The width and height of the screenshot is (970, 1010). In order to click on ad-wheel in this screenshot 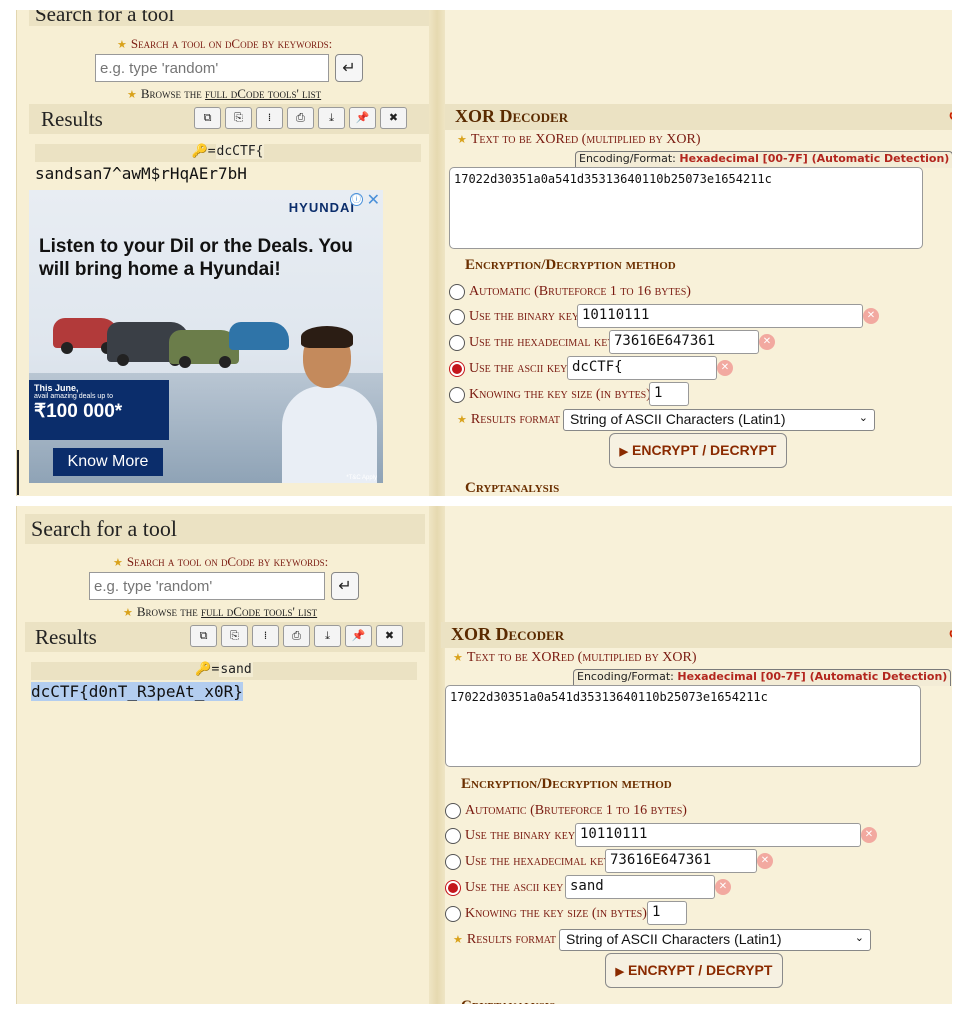, I will do `click(185, 362)`.